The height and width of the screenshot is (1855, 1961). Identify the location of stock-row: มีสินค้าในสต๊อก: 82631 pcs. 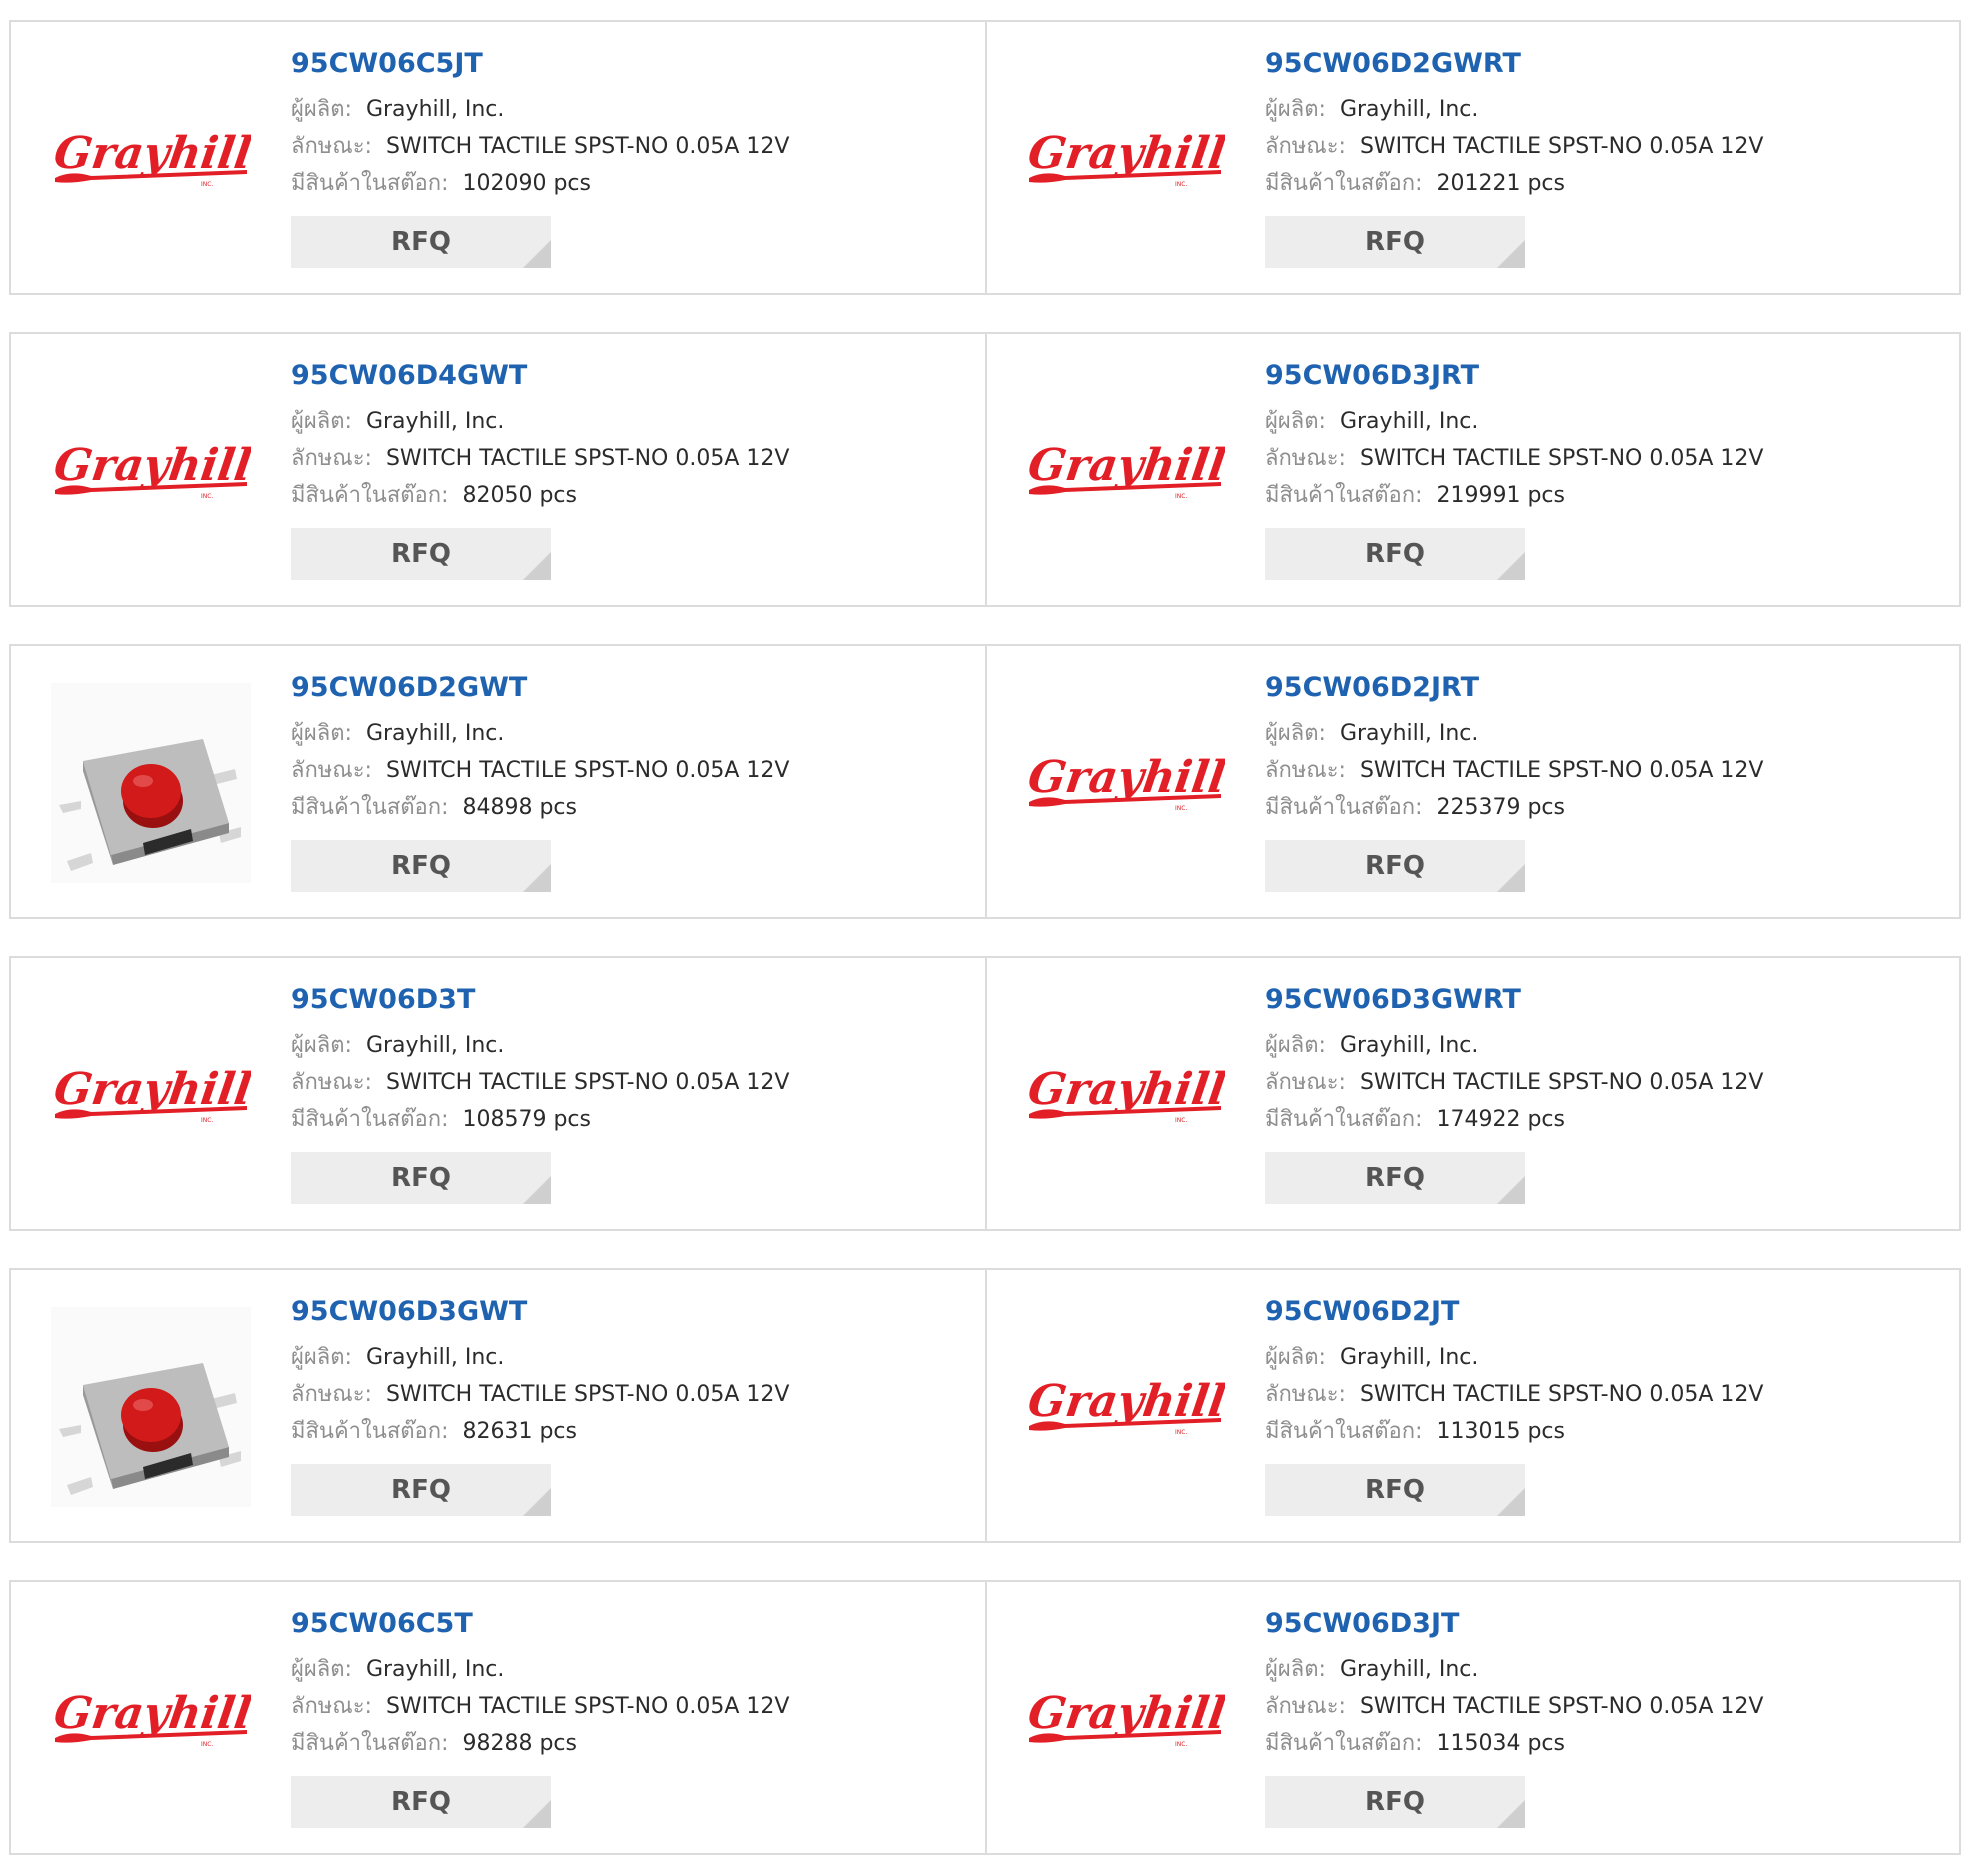
(540, 1431).